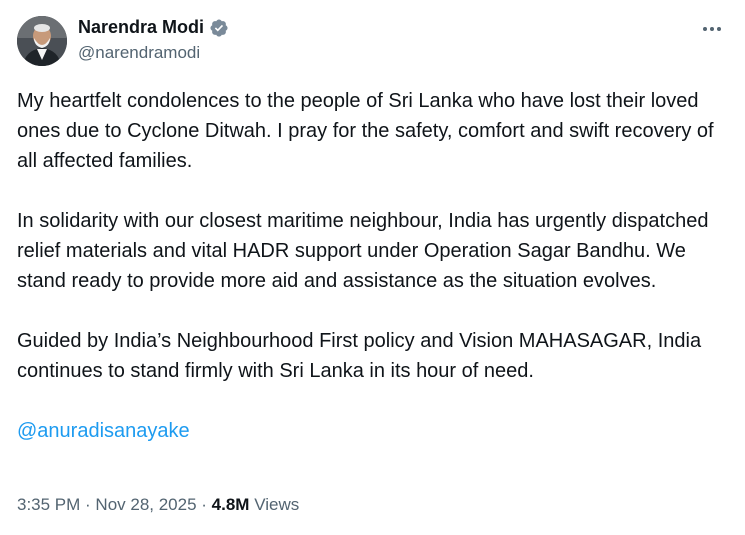 This screenshot has width=745, height=535. Describe the element at coordinates (145, 504) in the screenshot. I see `tweet-date: Nov 28, 2025` at that location.